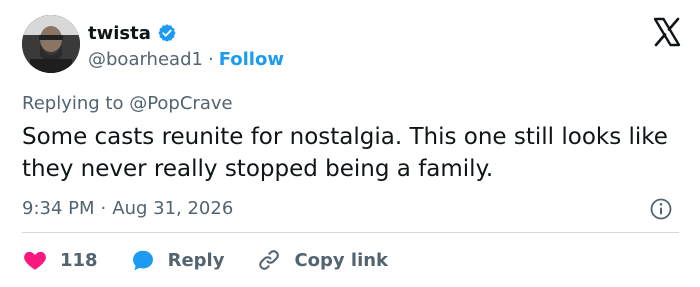 The width and height of the screenshot is (700, 287). I want to click on author-display-name: twista, so click(119, 33).